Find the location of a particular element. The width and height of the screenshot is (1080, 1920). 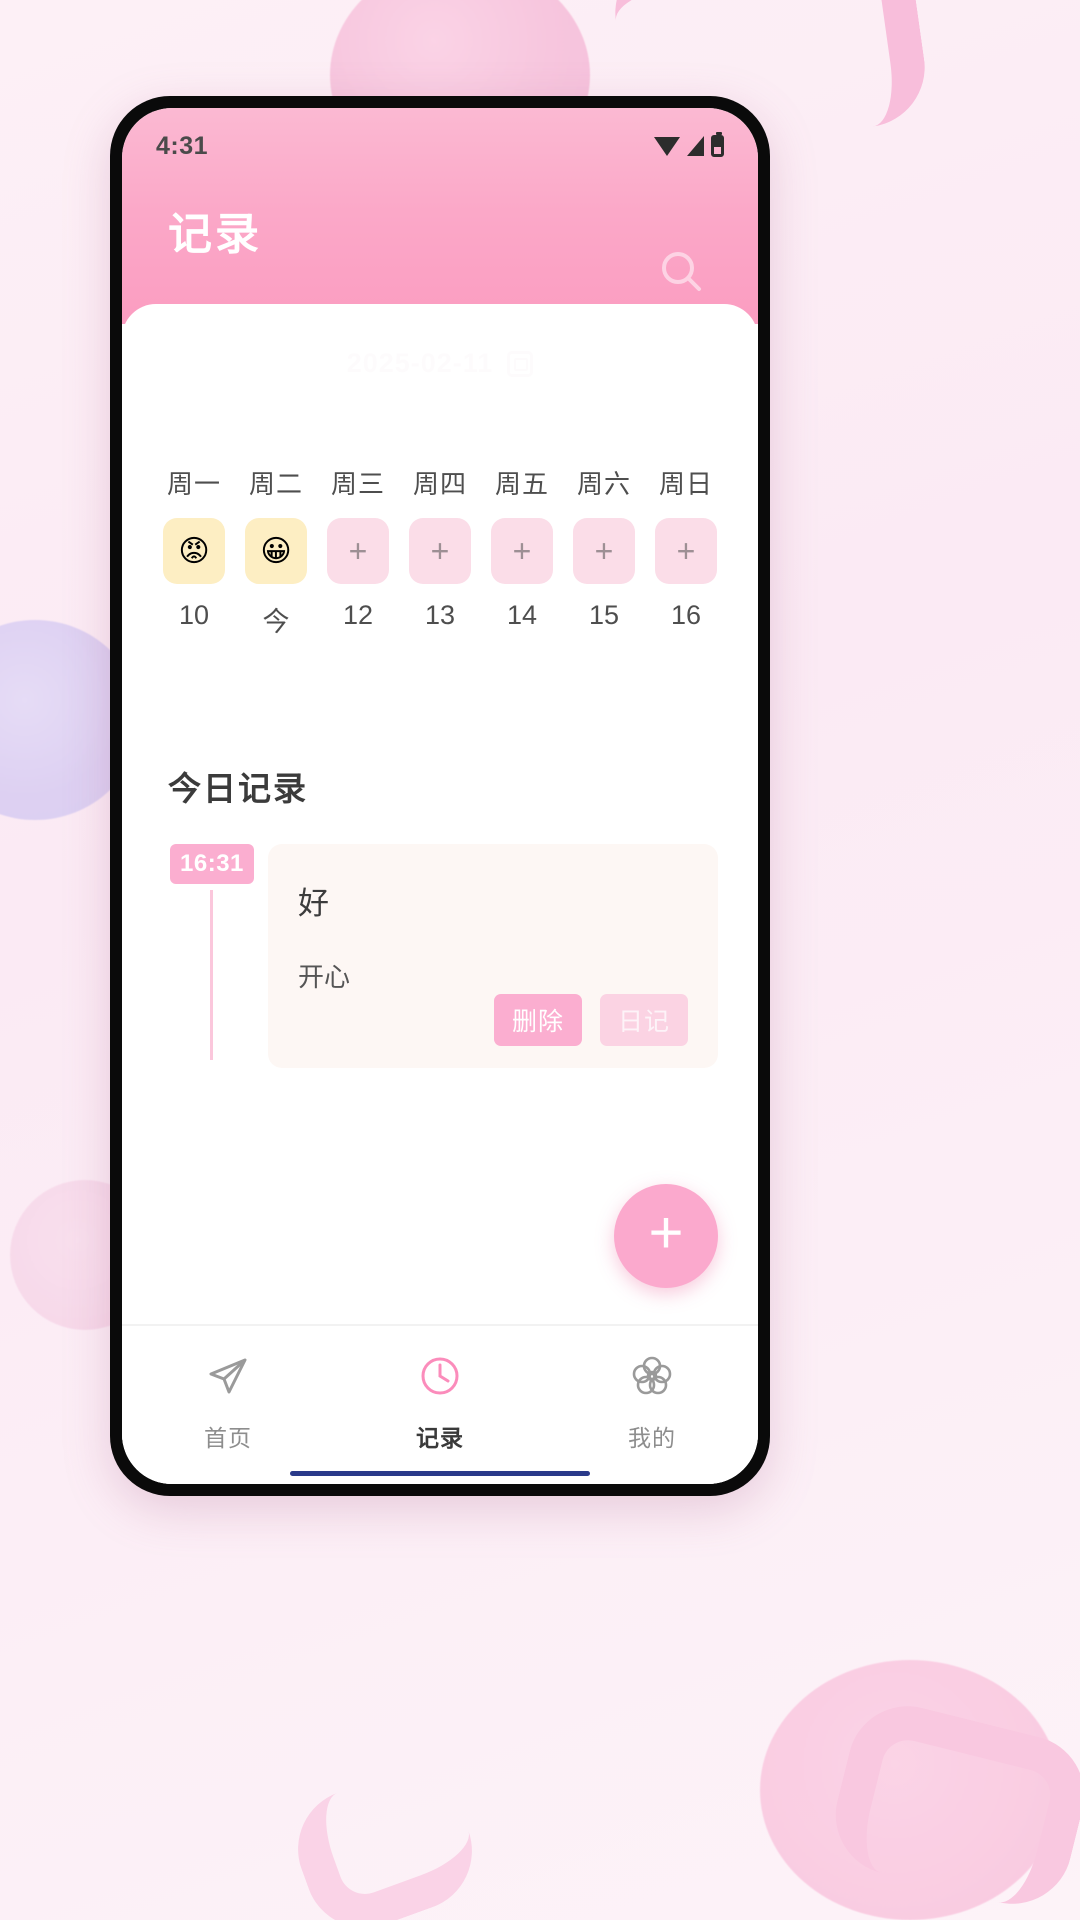

bottom-navigation: 首页 记录 我的 is located at coordinates (440, 1404).